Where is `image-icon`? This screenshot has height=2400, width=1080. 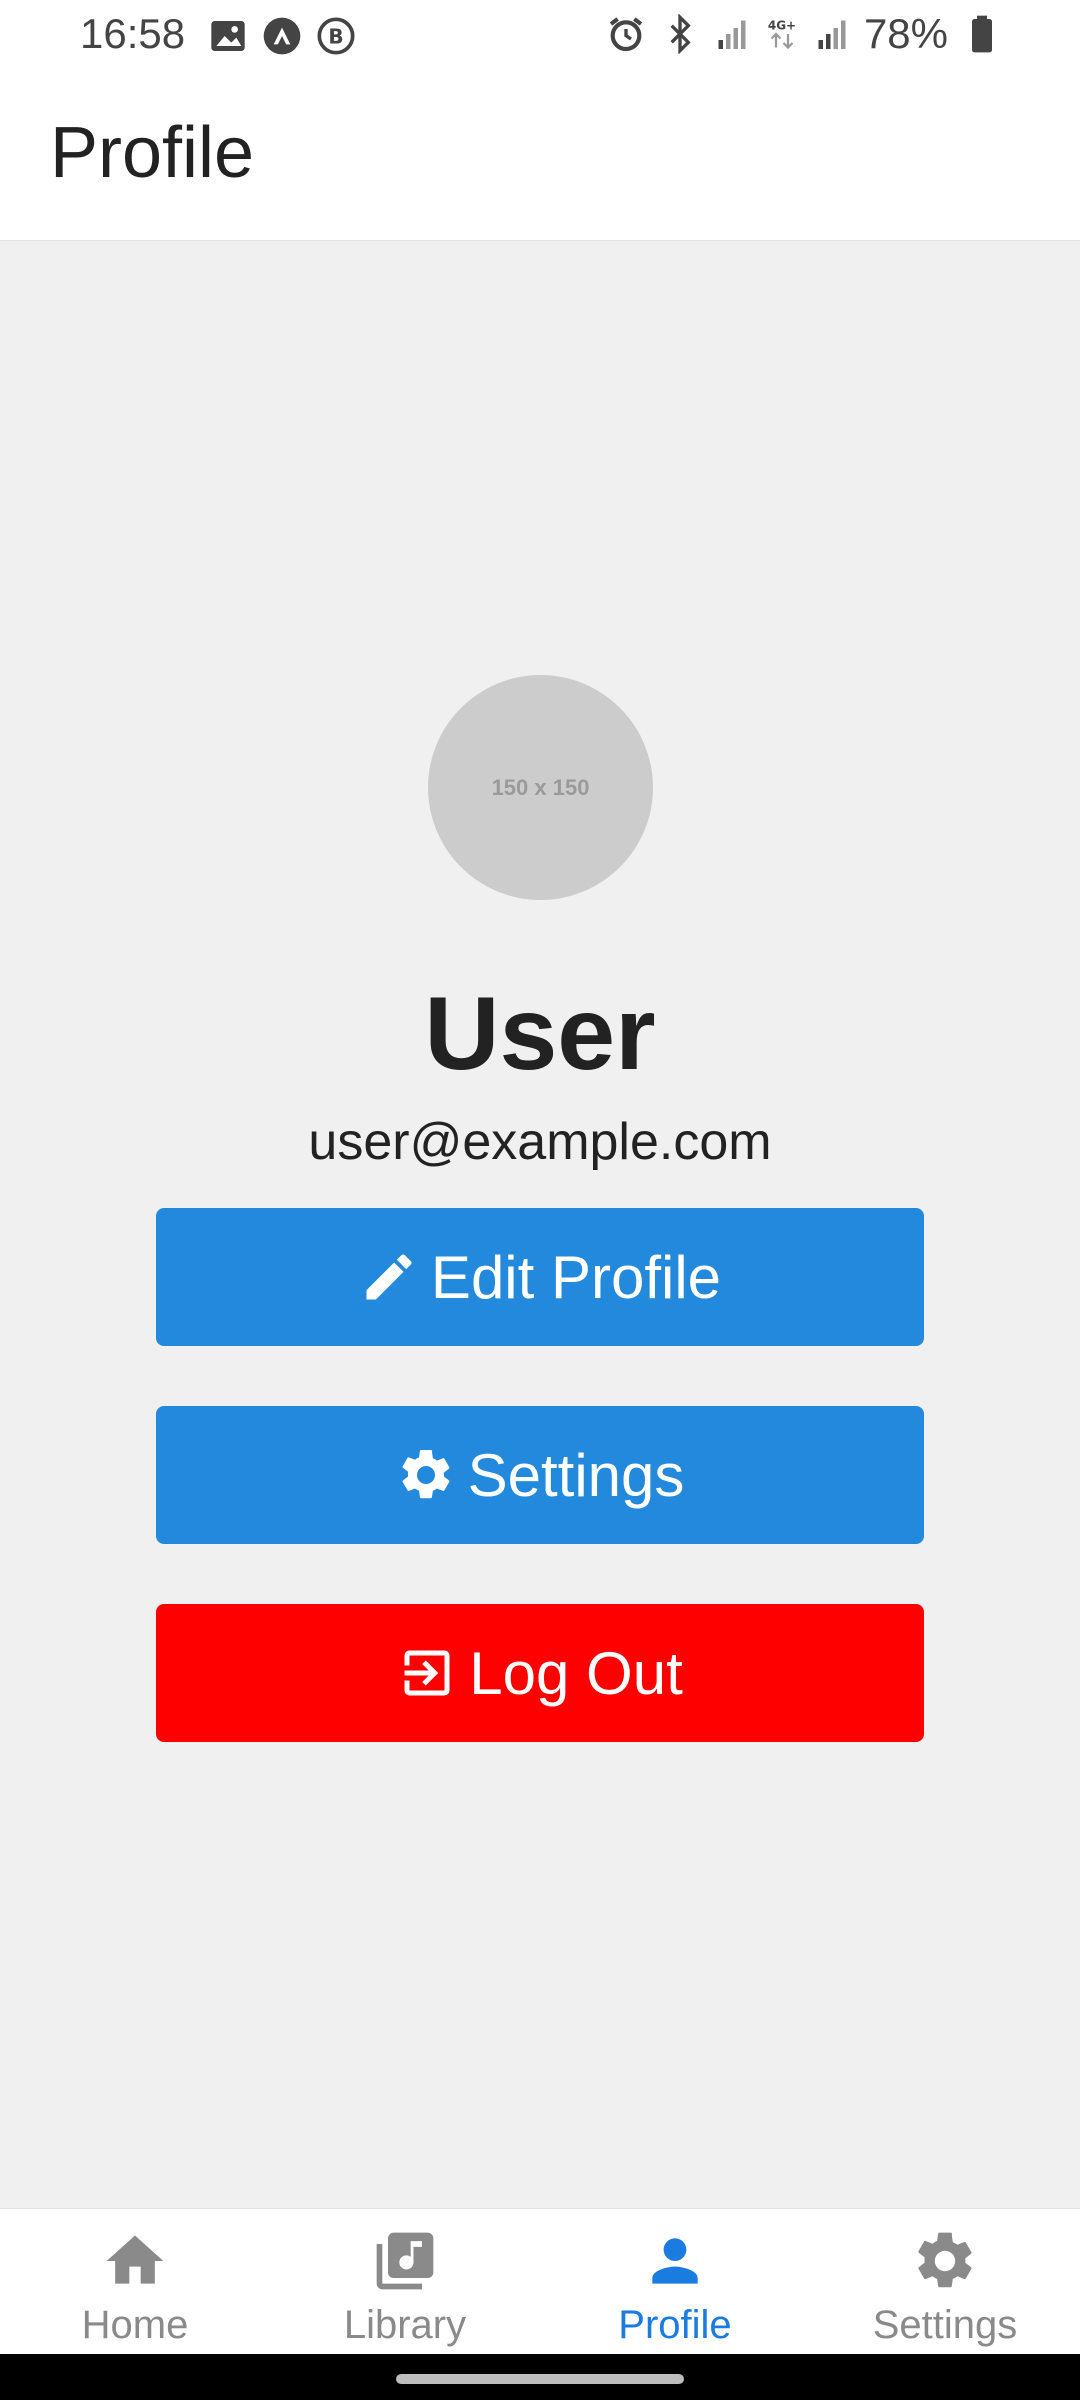 image-icon is located at coordinates (228, 36).